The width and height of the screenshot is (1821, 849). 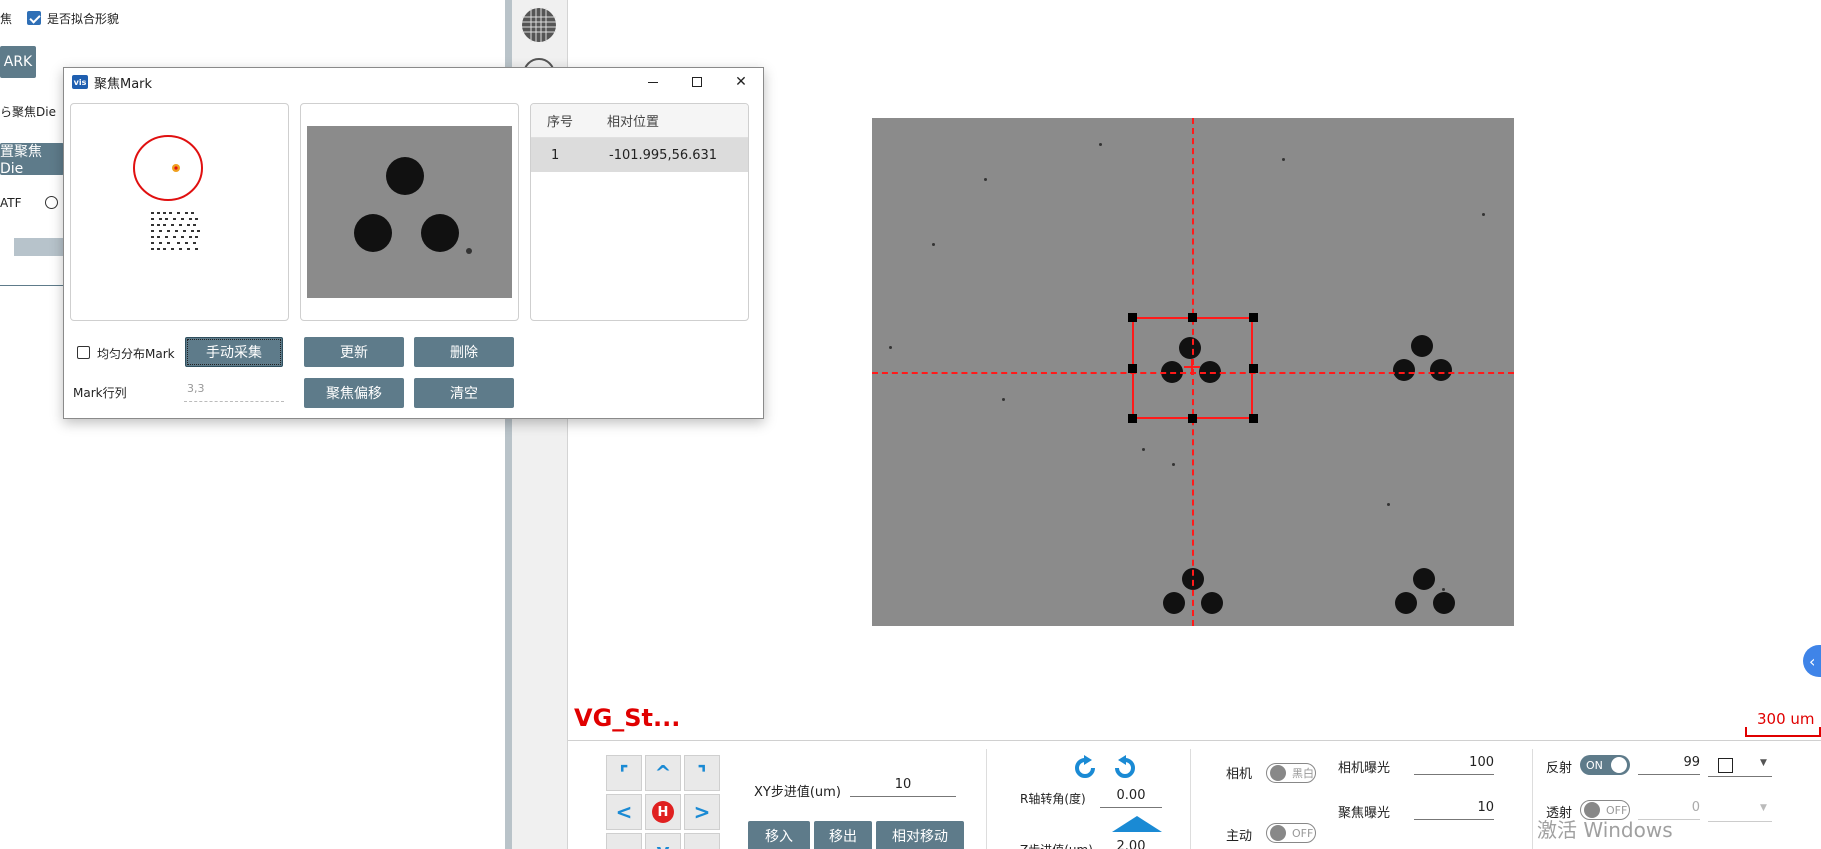 I want to click on mark-template-panel, so click(x=409, y=212).